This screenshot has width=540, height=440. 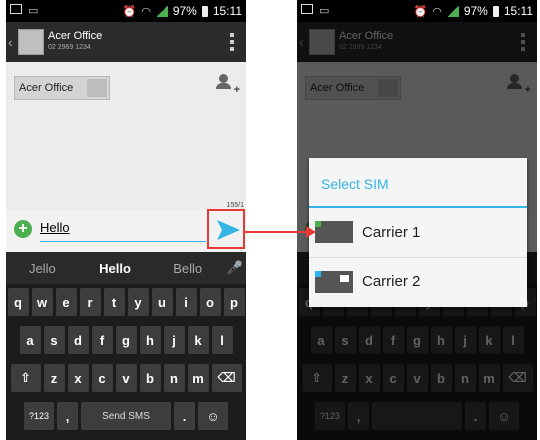 What do you see at coordinates (10, 42) in the screenshot?
I see `back-chevron-icon: ‹` at bounding box center [10, 42].